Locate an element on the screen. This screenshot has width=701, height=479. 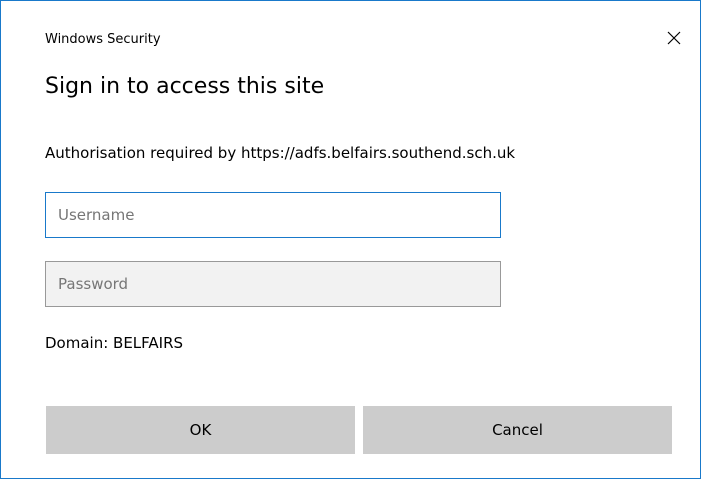
close-icon is located at coordinates (674, 38).